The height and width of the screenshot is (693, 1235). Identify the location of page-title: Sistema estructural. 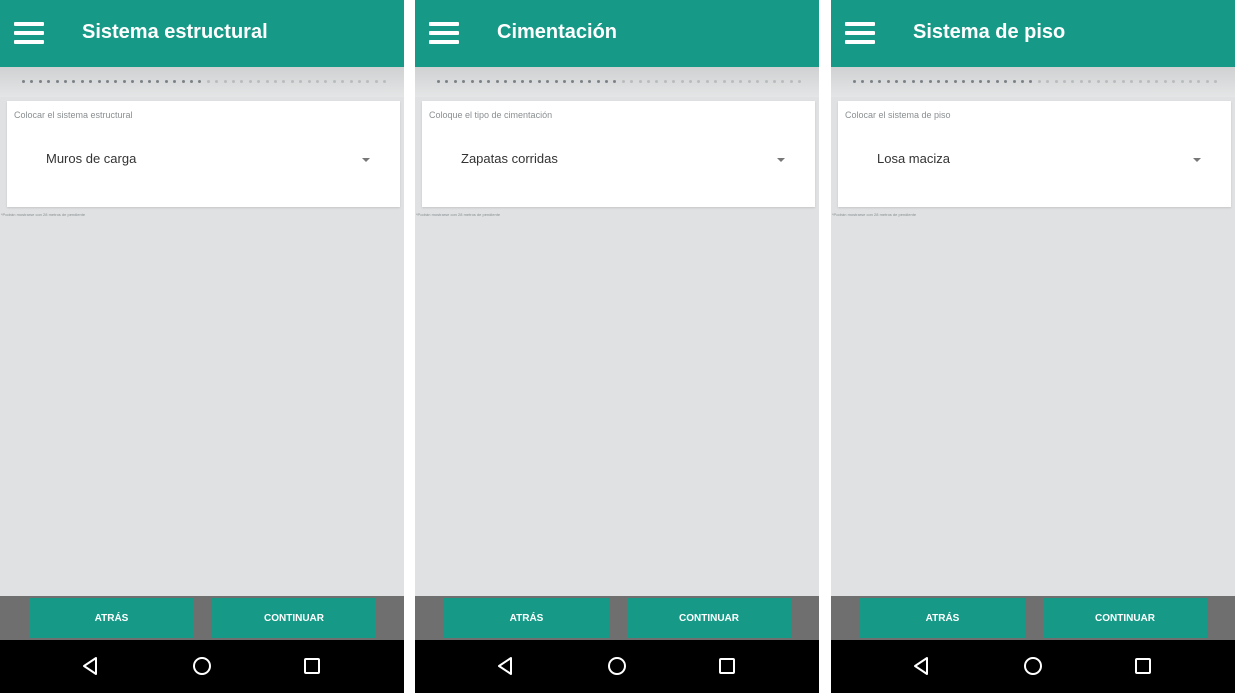
(175, 32).